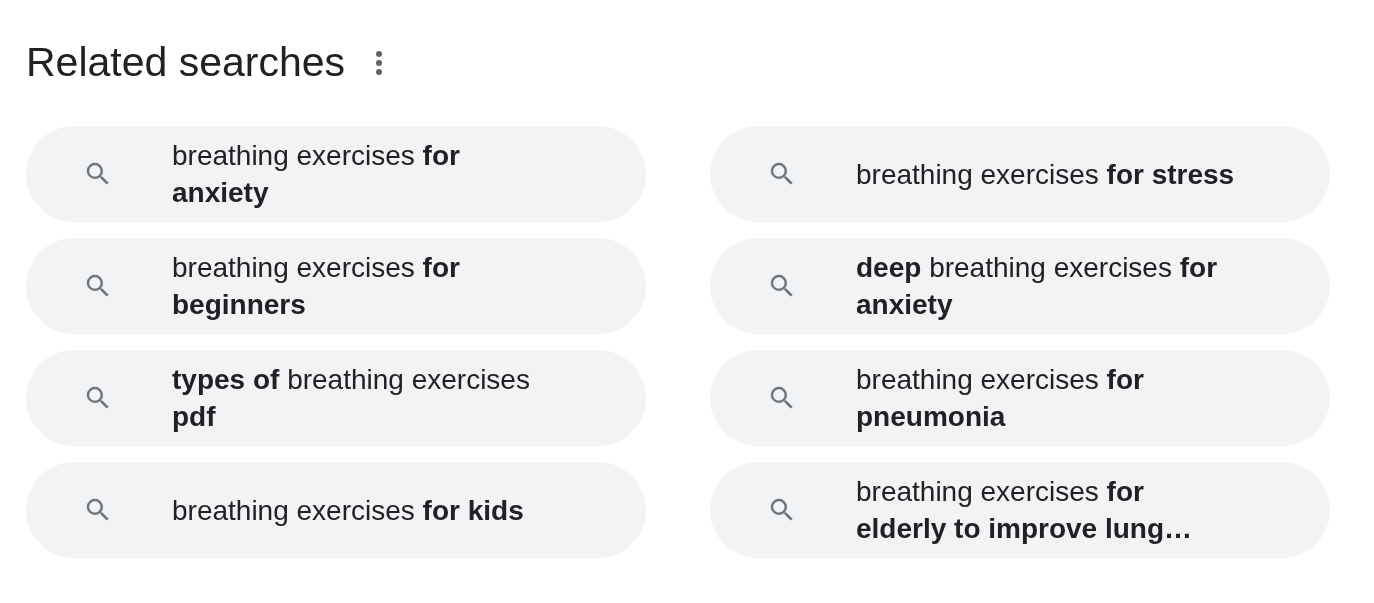 This screenshot has height=603, width=1374. I want to click on related-search-link: breathing exercises for anxiety, so click(336, 174).